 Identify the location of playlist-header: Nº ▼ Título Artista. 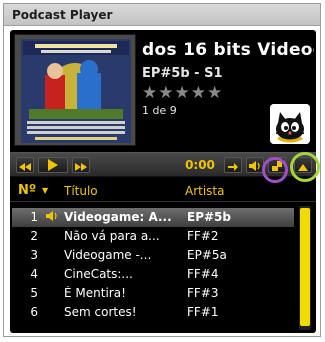
(163, 191).